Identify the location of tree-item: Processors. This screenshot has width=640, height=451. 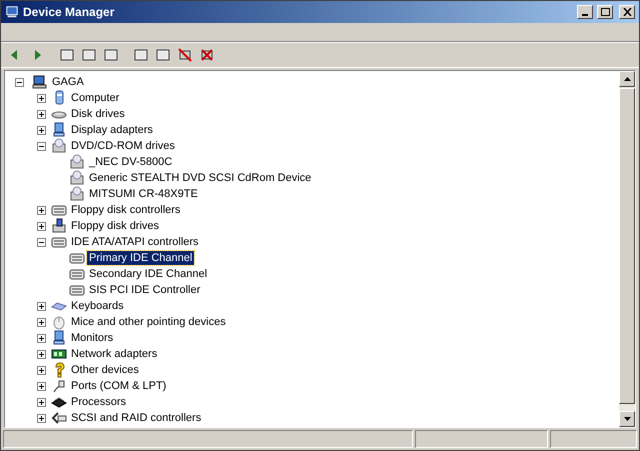
(98, 402).